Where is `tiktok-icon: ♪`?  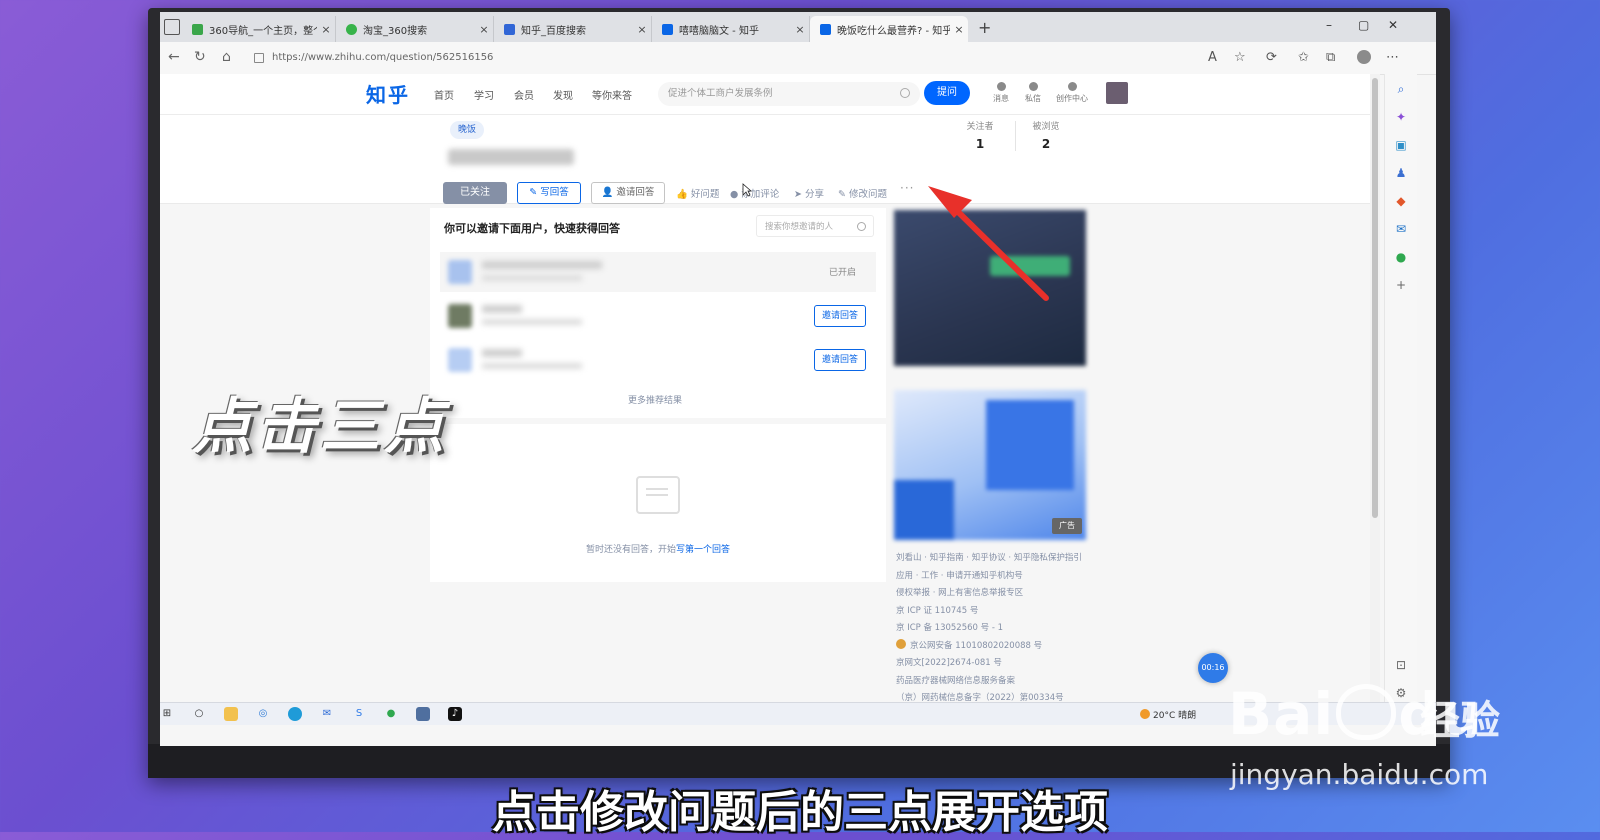 tiktok-icon: ♪ is located at coordinates (455, 714).